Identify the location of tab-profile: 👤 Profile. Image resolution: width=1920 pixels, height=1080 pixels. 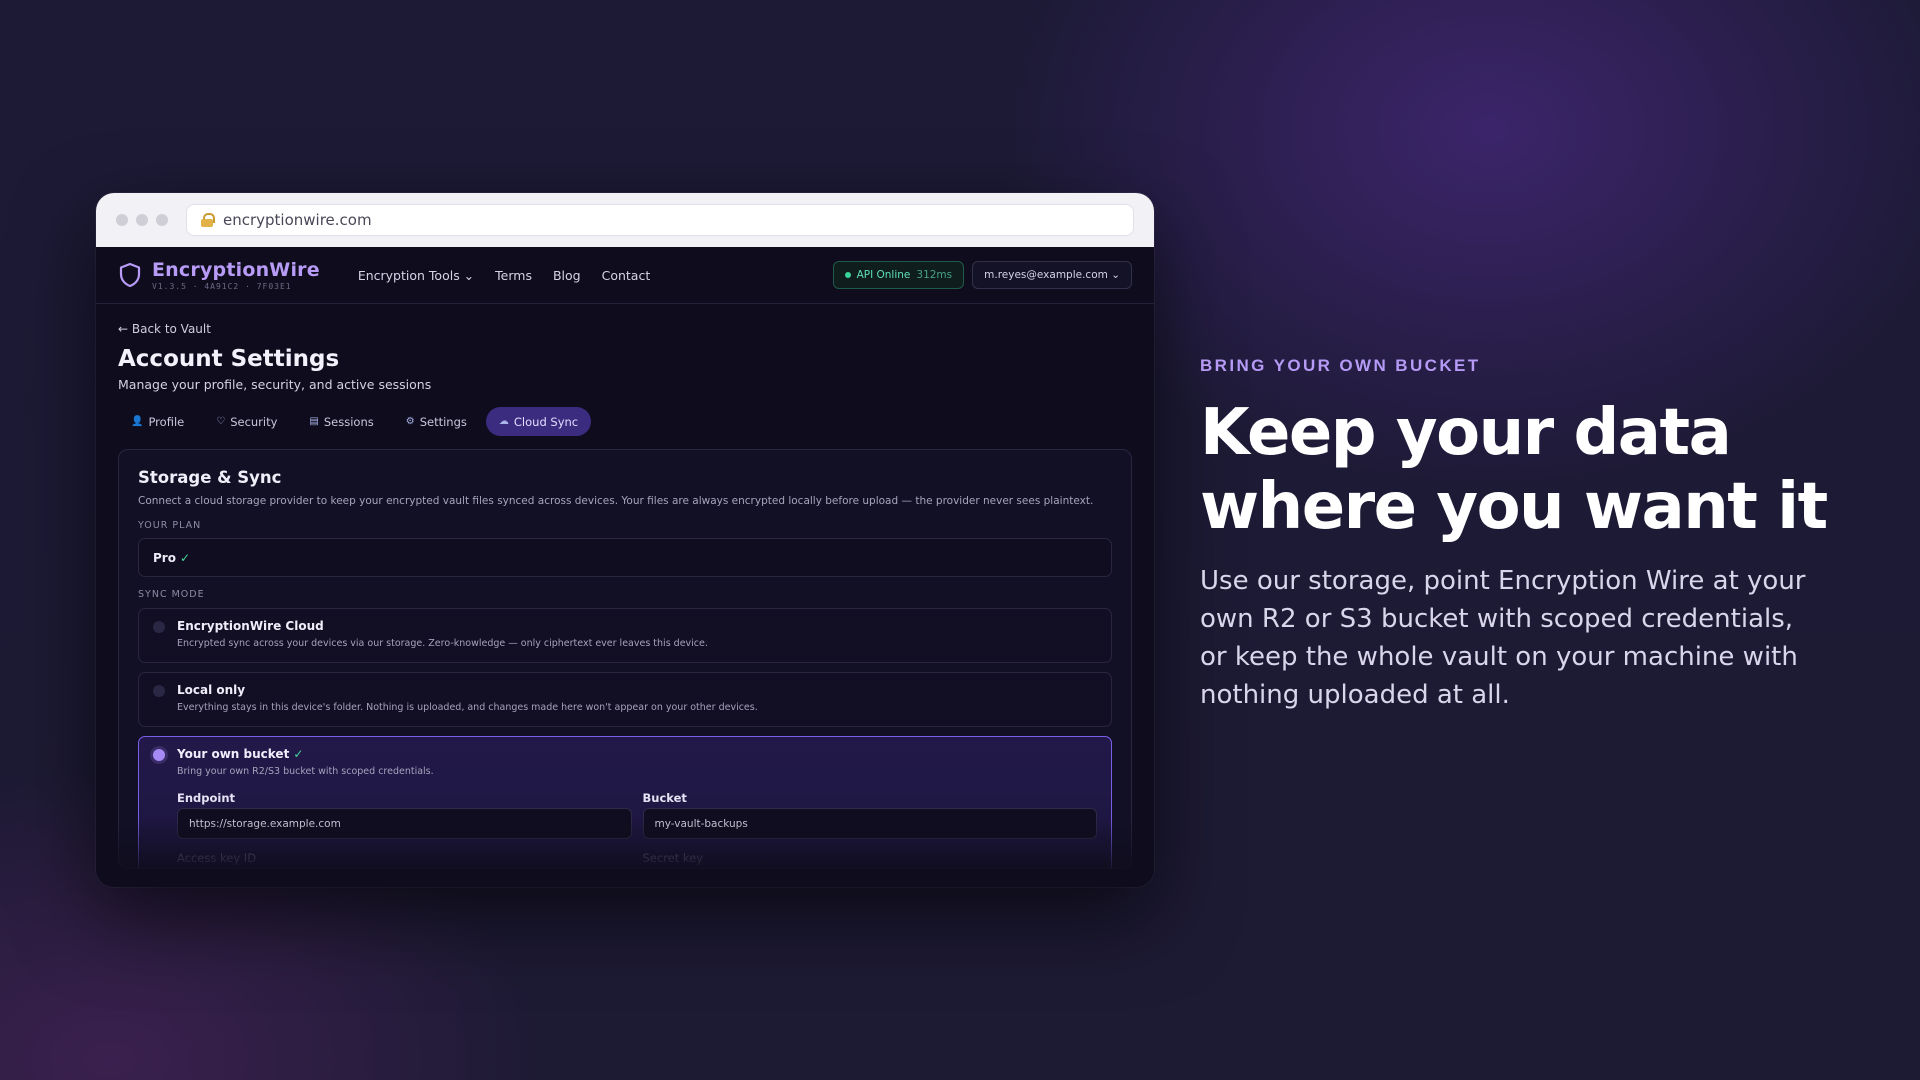
(157, 421).